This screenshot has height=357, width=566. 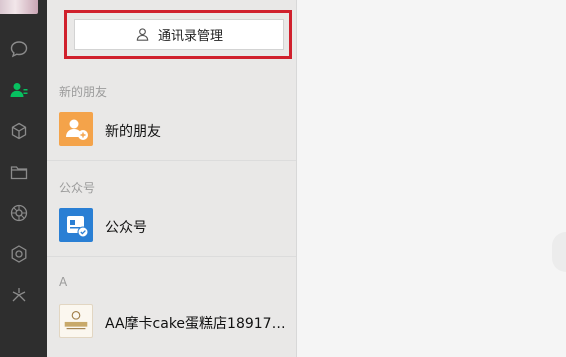 I want to click on highlight-box: 通讯录管理, so click(x=178, y=34).